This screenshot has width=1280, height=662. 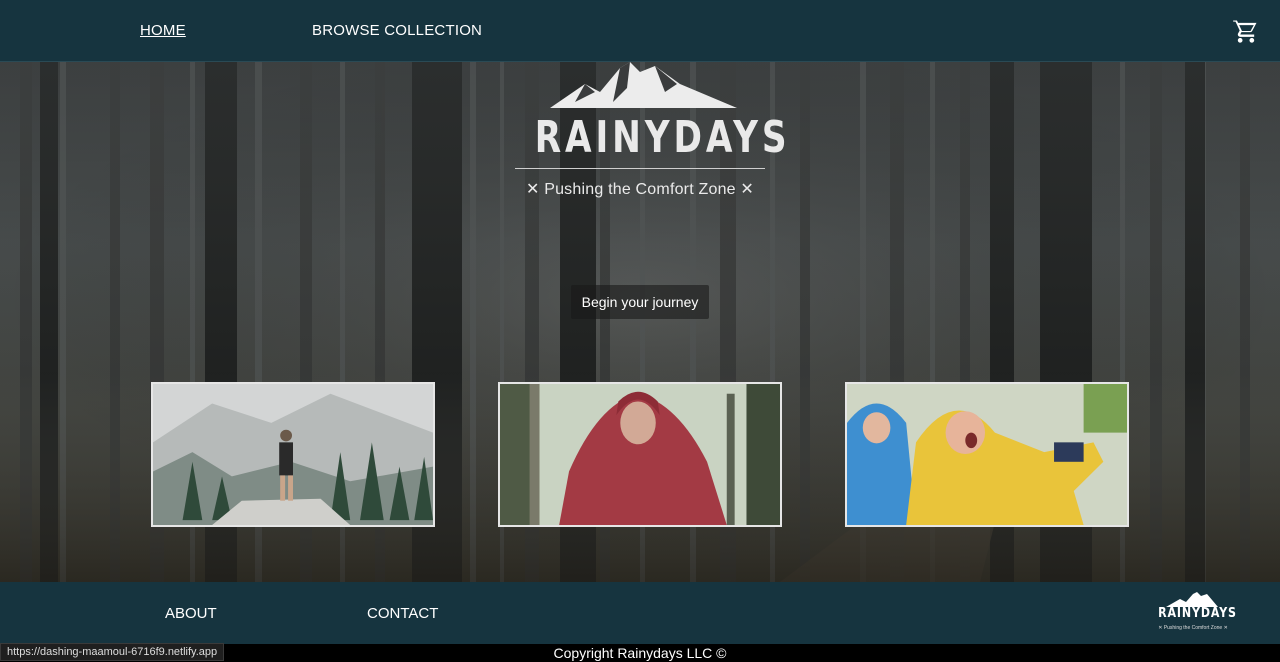 What do you see at coordinates (1246, 31) in the screenshot?
I see `shopping-cart-icon` at bounding box center [1246, 31].